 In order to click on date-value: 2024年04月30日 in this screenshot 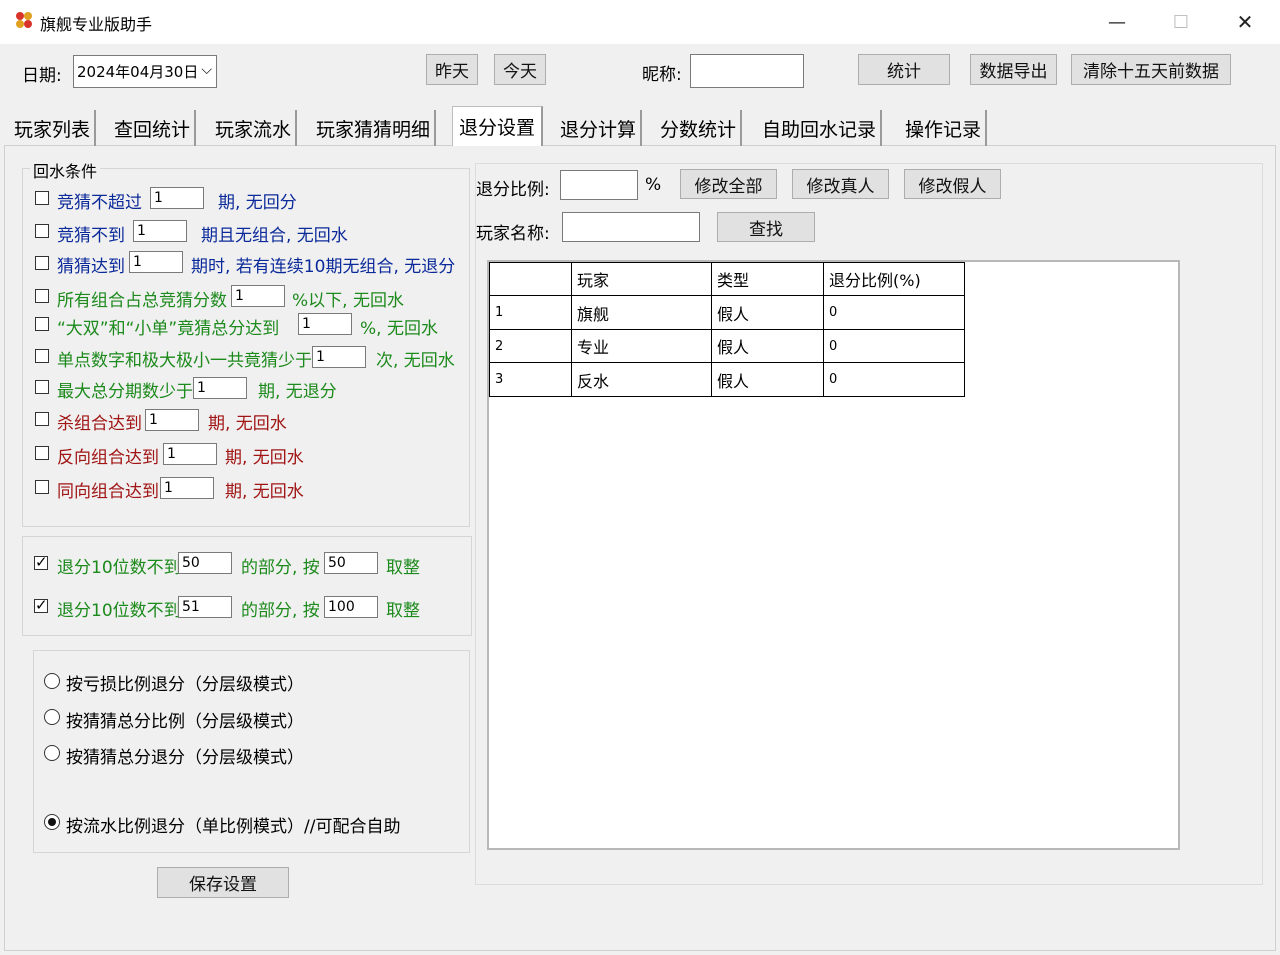, I will do `click(138, 72)`.